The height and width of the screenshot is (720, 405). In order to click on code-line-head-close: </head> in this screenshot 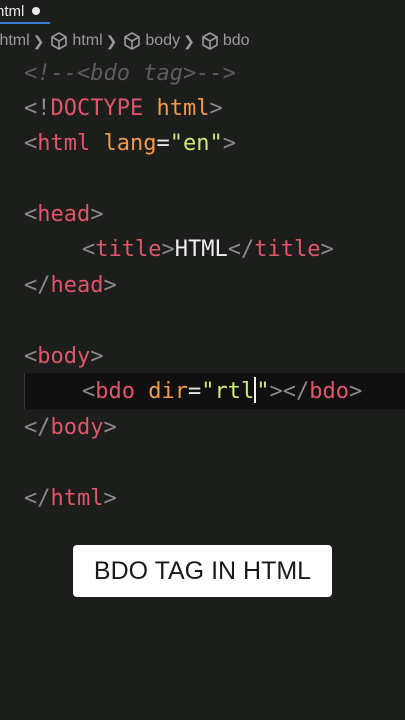, I will do `click(70, 286)`.